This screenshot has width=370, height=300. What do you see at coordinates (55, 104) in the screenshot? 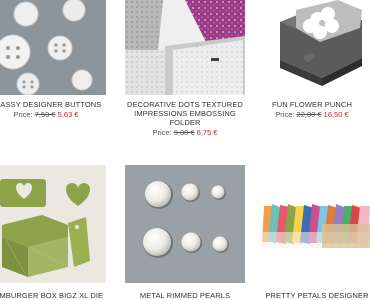
I see `product-title: CLASSY DESIGNER BUTTONS` at bounding box center [55, 104].